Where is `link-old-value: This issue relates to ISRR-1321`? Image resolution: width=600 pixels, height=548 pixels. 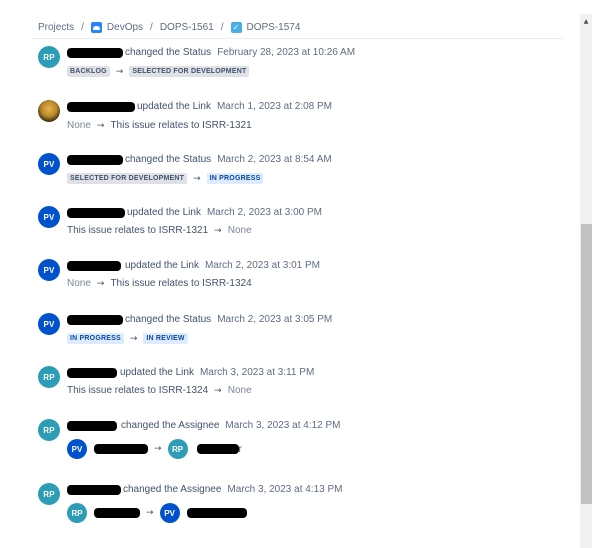
link-old-value: This issue relates to ISRR-1321 is located at coordinates (137, 230).